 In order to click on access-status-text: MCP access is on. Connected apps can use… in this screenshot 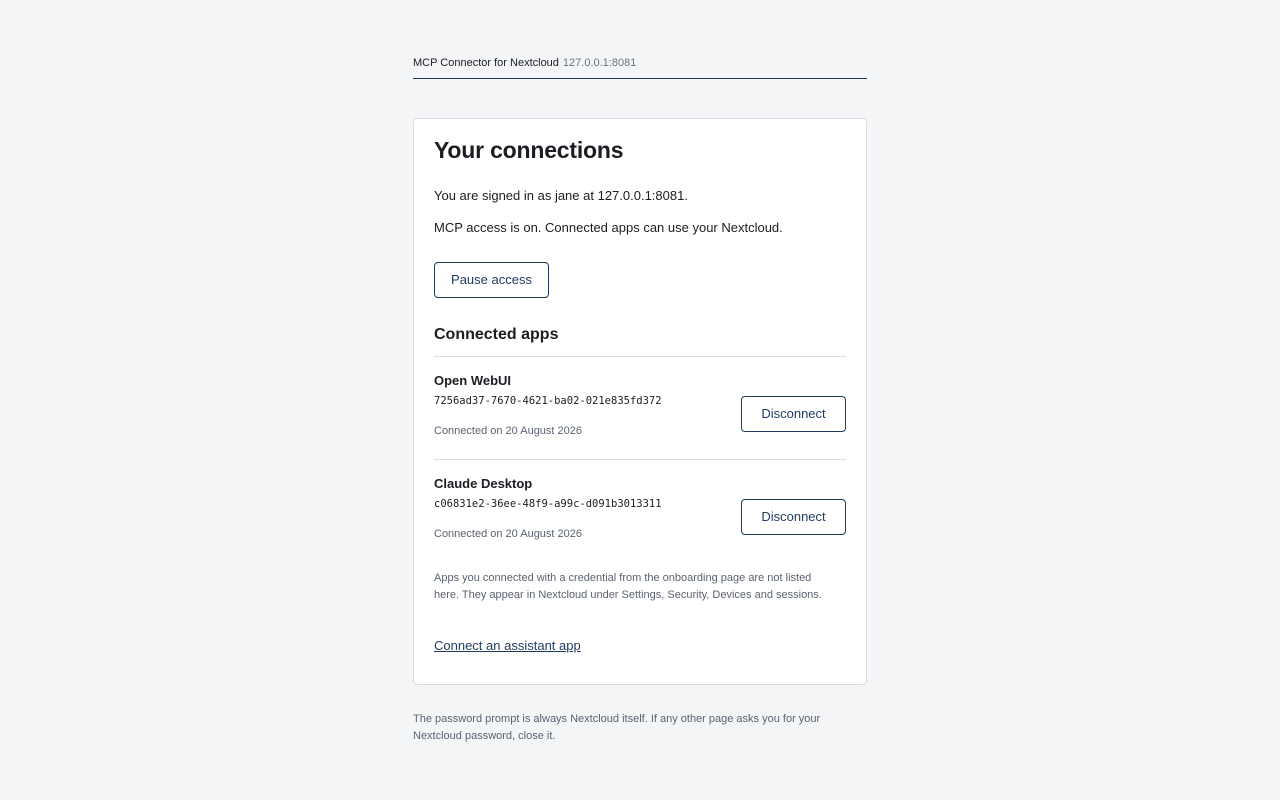, I will do `click(608, 227)`.